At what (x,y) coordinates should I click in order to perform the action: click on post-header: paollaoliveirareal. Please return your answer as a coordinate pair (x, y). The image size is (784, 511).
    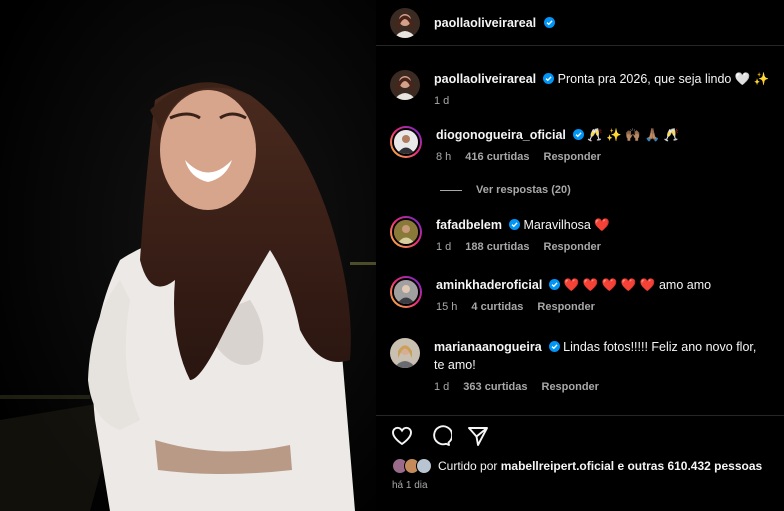
    Looking at the image, I should click on (580, 23).